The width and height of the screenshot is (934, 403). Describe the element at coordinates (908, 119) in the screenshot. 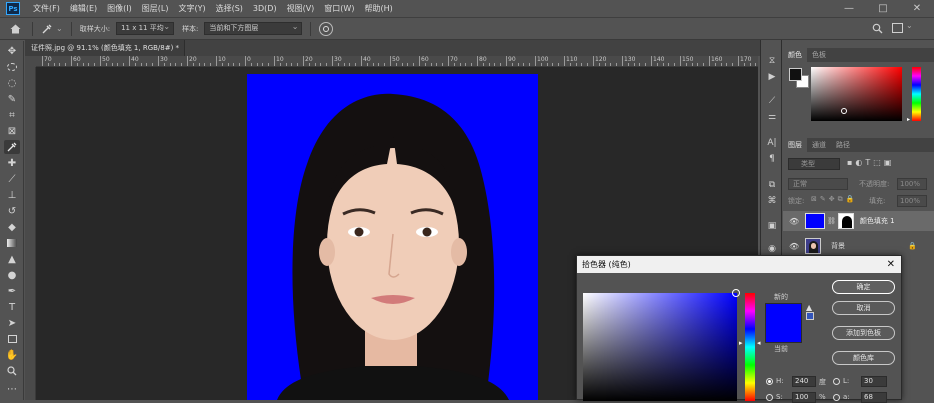

I see `hue-slider-pointer-icon: ▸` at that location.